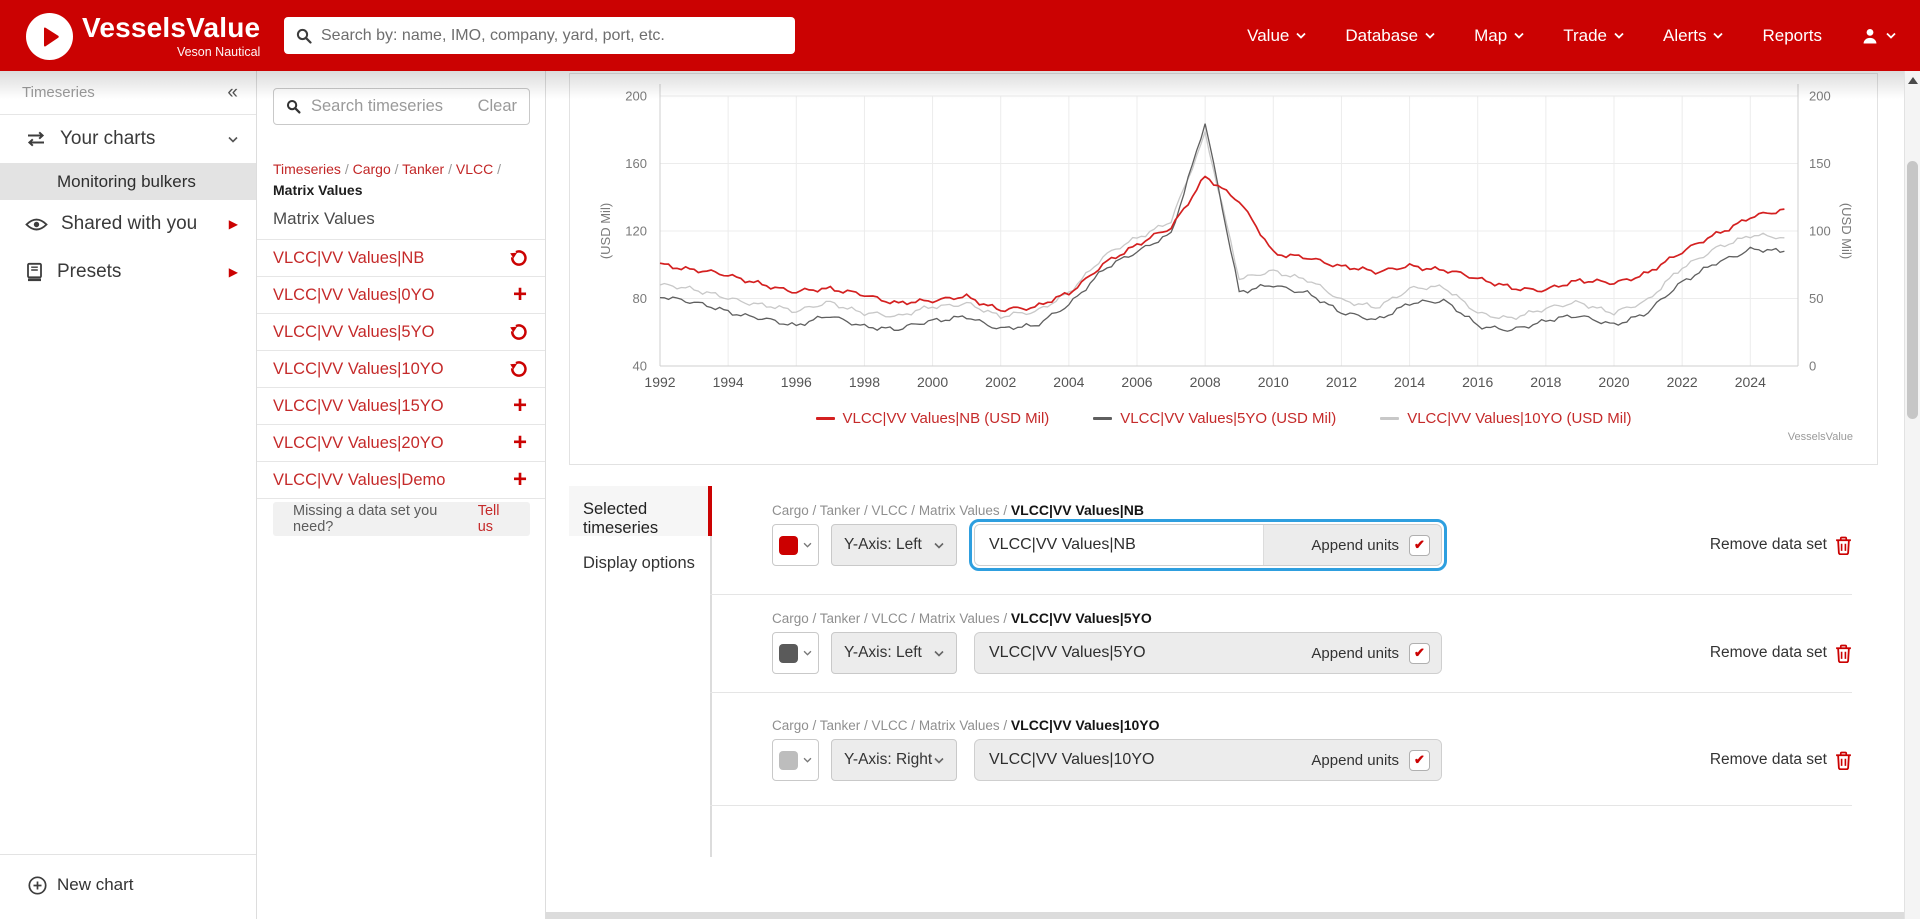 The image size is (1920, 919). Describe the element at coordinates (1355, 653) in the screenshot. I see `append-units-label: Append units` at that location.